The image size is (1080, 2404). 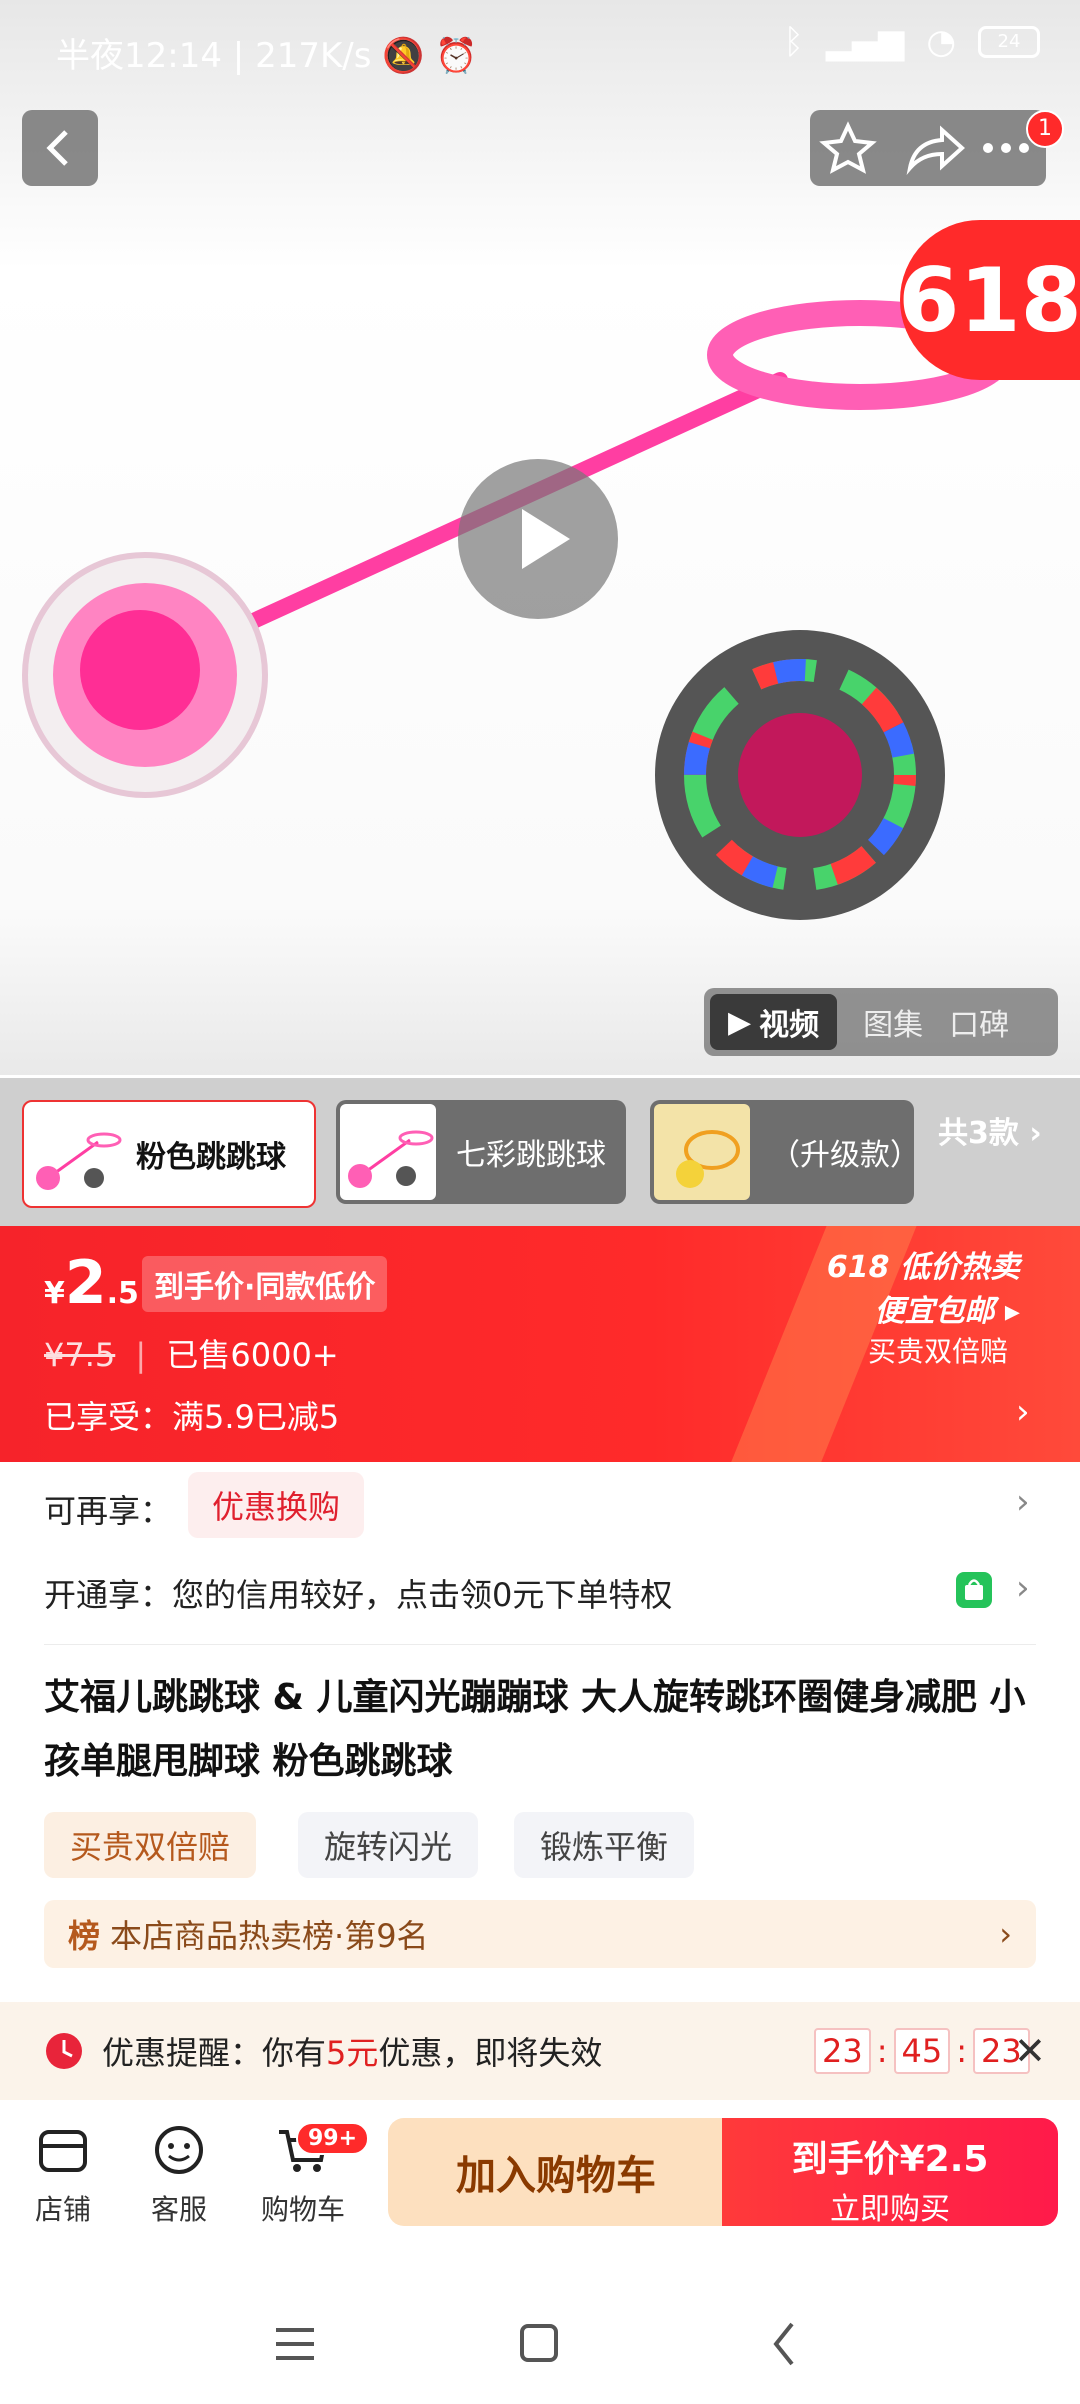 What do you see at coordinates (540, 50) in the screenshot?
I see `status-bar: 半夜12:14 | 217K/s 🔕 ⏰ ᛒ ▂▄▆ ◔ 24` at bounding box center [540, 50].